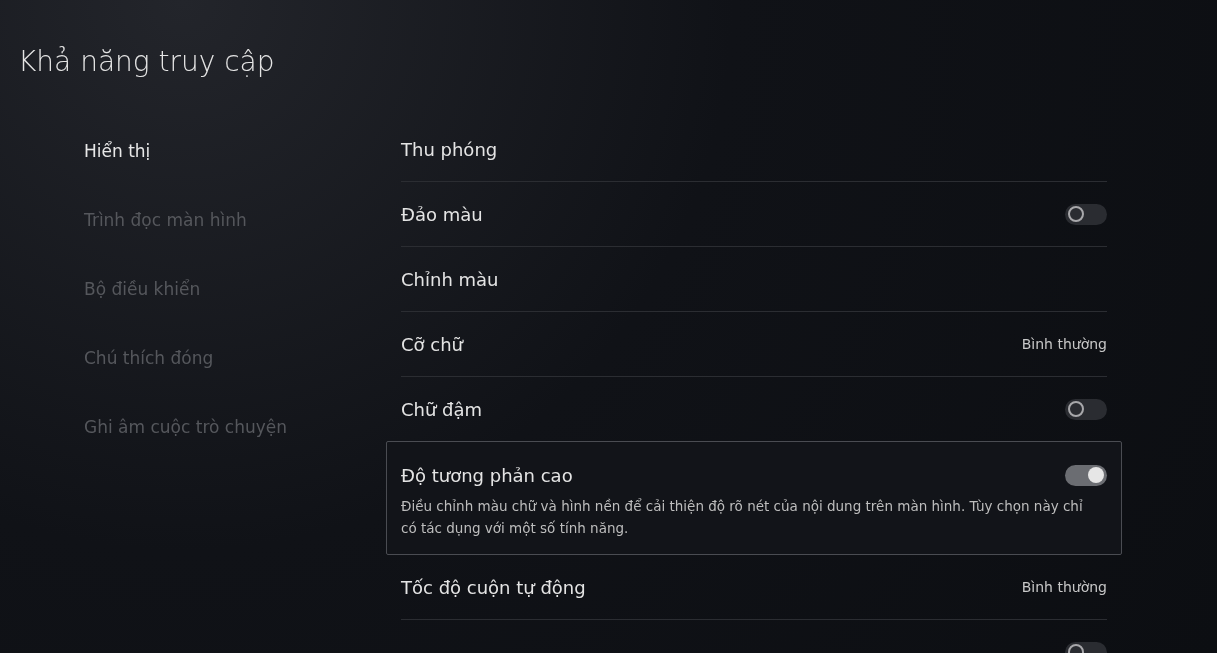 This screenshot has width=1217, height=653. Describe the element at coordinates (146, 62) in the screenshot. I see `page-title: Khả năng truy cập` at that location.